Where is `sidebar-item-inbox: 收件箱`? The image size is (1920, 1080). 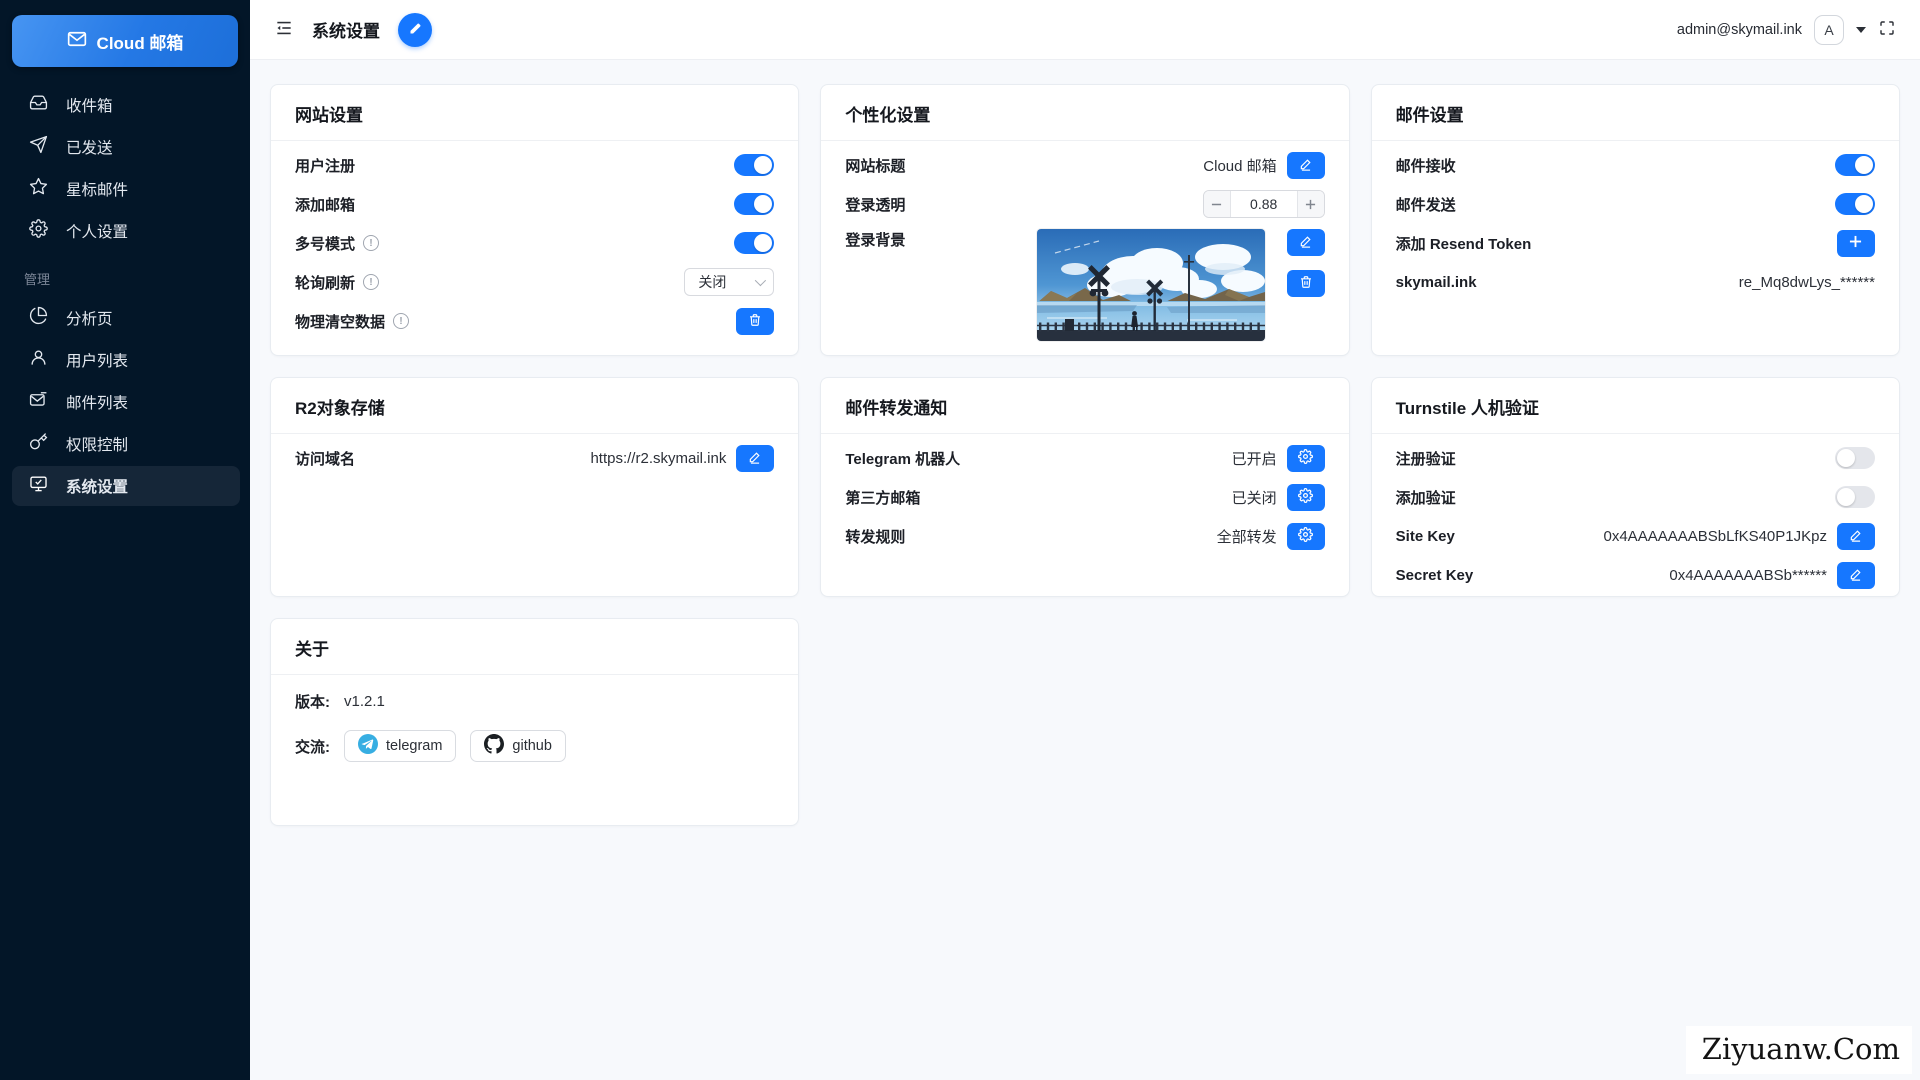
sidebar-item-inbox: 收件箱 is located at coordinates (126, 105).